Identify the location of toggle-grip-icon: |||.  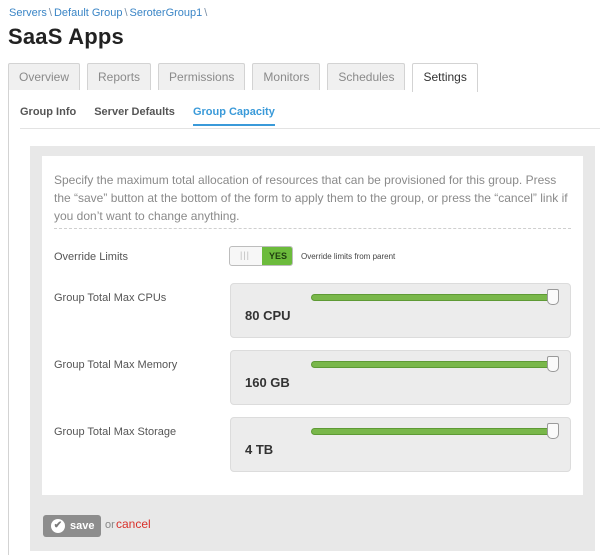
(245, 255).